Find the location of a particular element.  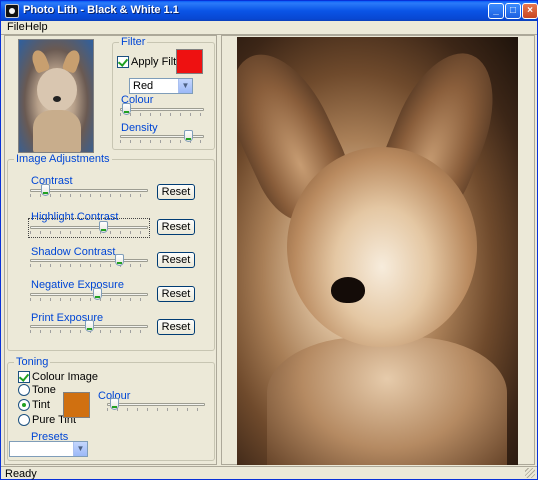

app-icon is located at coordinates (12, 11).